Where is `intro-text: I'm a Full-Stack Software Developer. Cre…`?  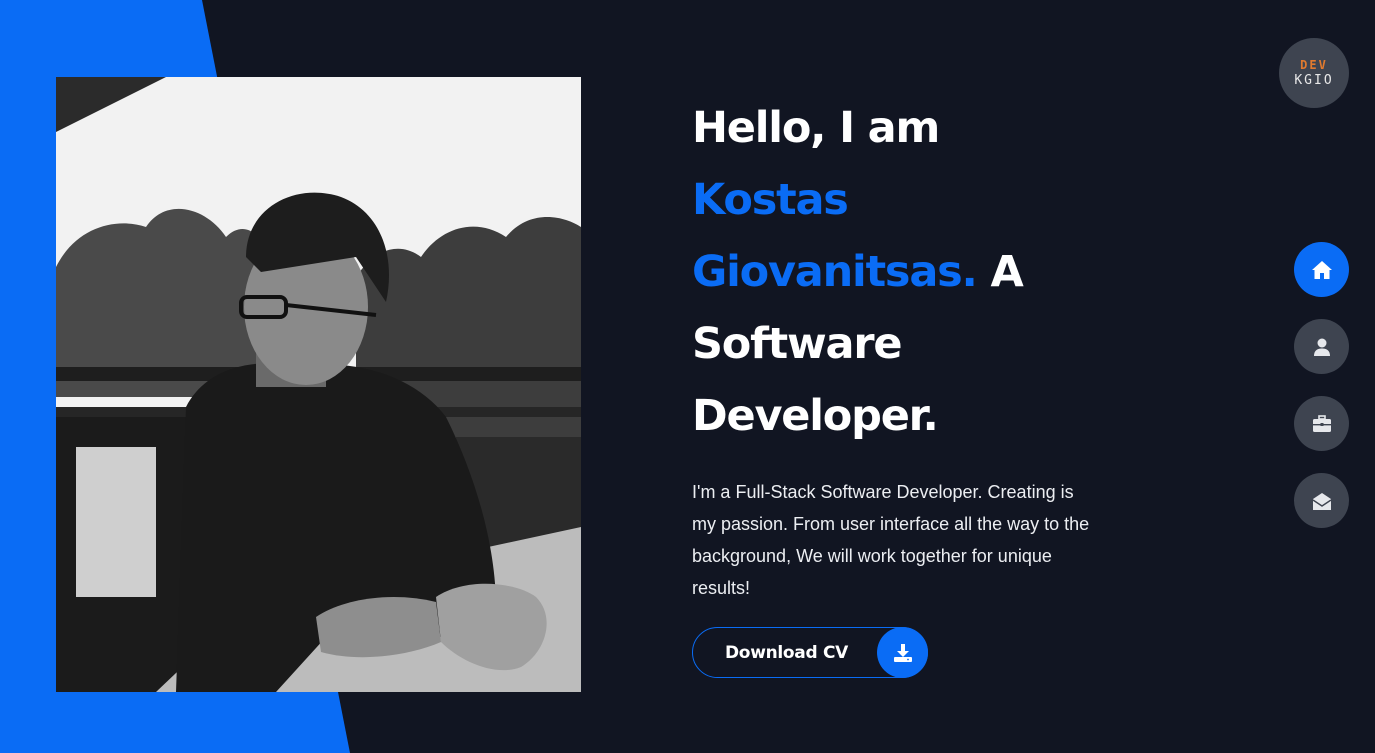
intro-text: I'm a Full-Stack Software Developer. Cre… is located at coordinates (891, 540).